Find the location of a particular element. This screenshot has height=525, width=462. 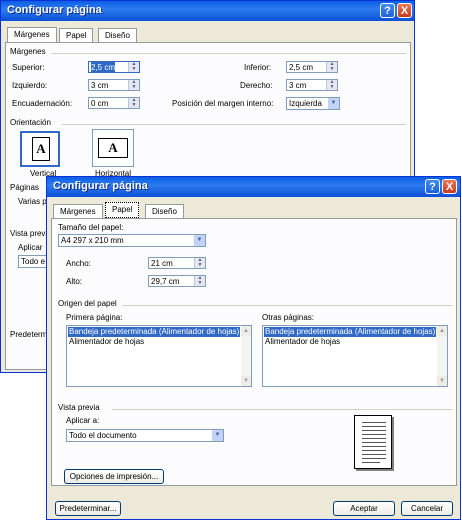

superior-spinner: 2,5 cm ▲ ▼ is located at coordinates (114, 67).